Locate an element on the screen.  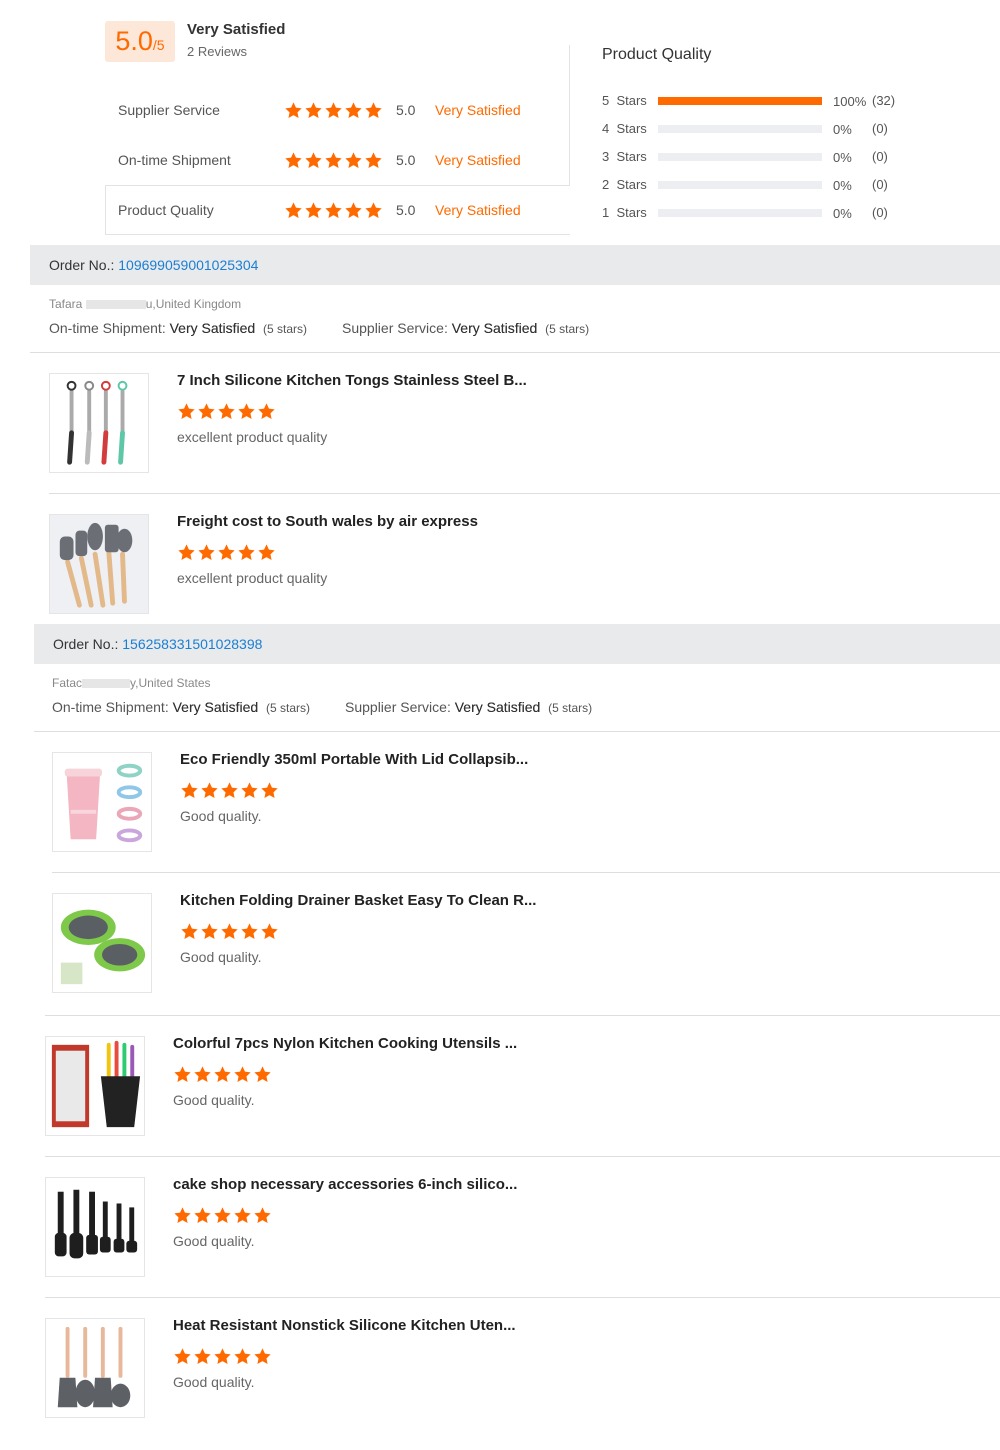
order-number-link: 109699059001025304 is located at coordinates (188, 265).